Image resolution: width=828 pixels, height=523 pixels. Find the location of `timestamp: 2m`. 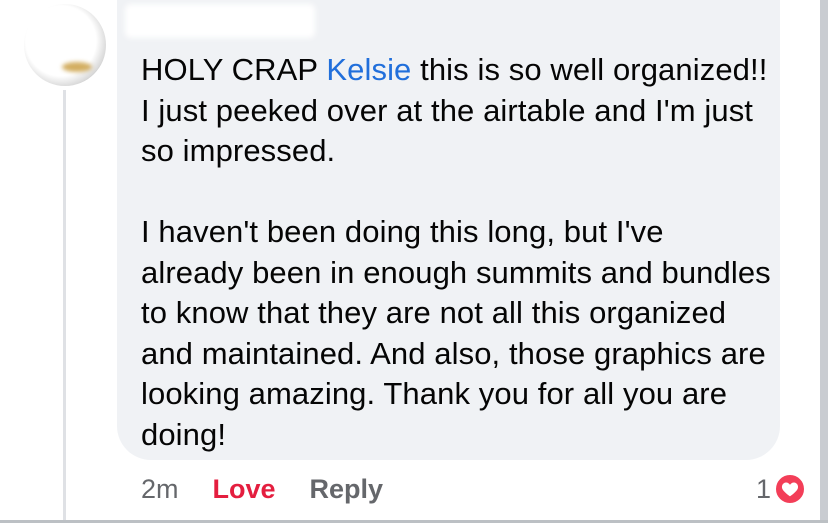

timestamp: 2m is located at coordinates (160, 489).